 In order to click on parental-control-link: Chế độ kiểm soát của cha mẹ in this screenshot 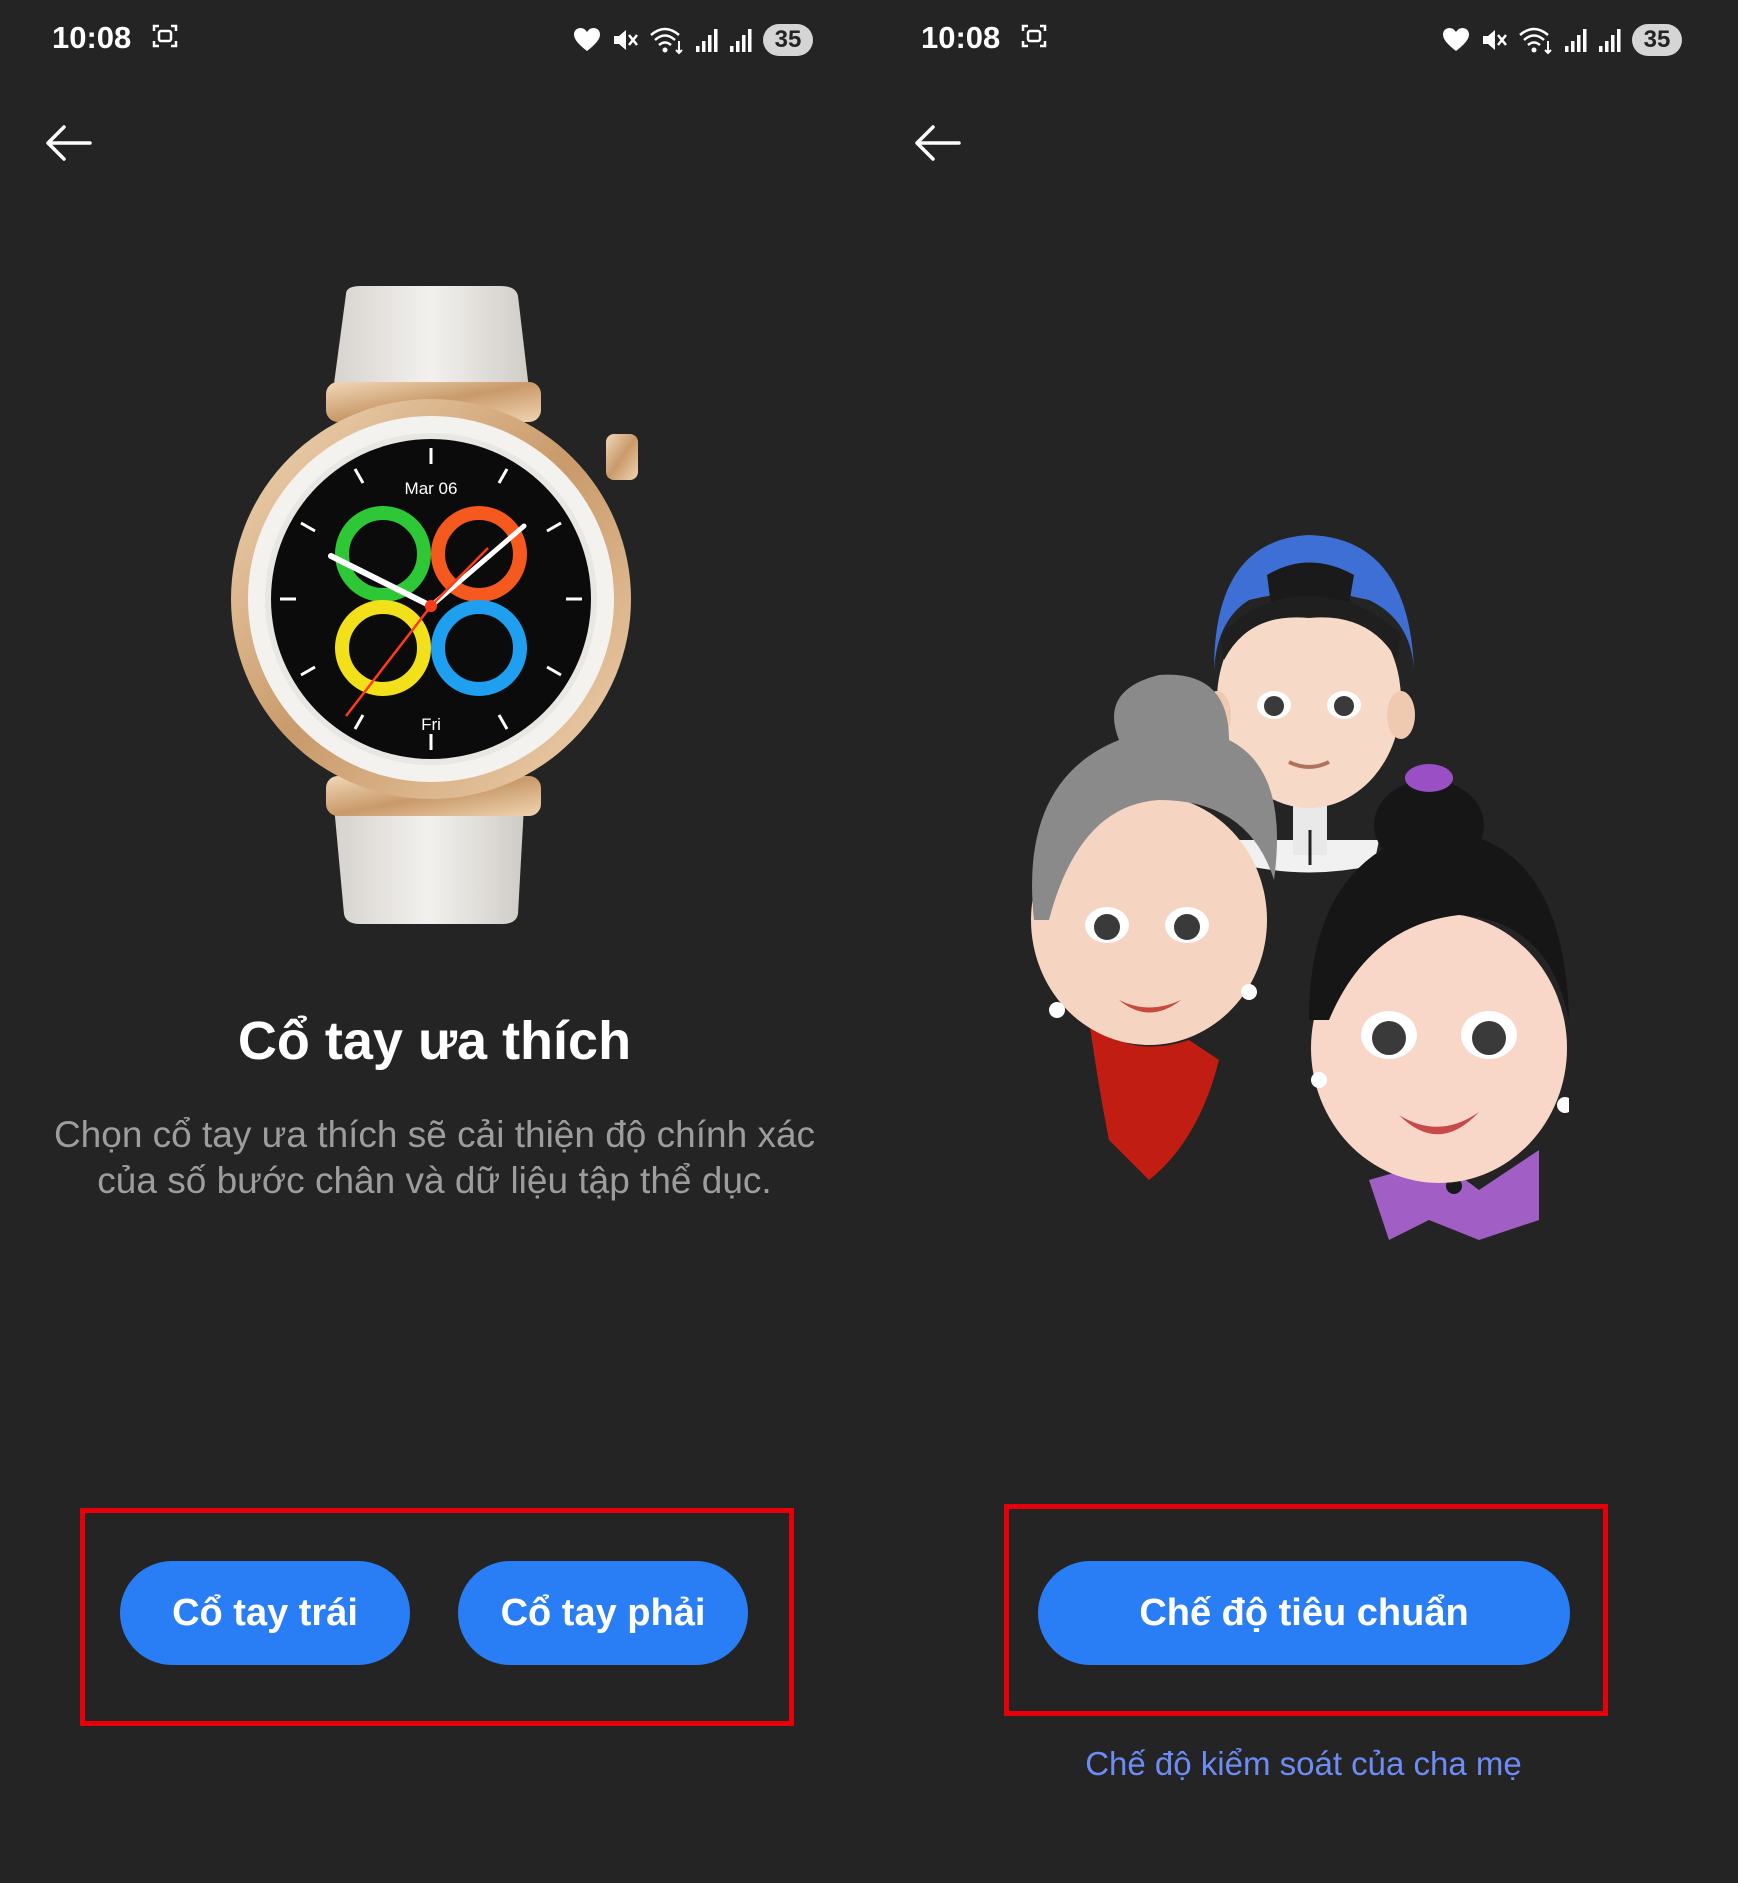, I will do `click(1303, 1764)`.